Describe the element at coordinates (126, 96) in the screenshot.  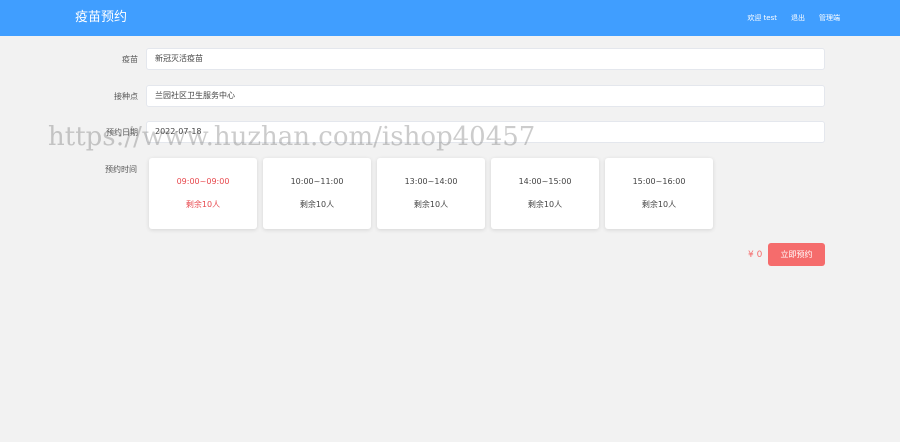
I see `site-label: 接种点` at that location.